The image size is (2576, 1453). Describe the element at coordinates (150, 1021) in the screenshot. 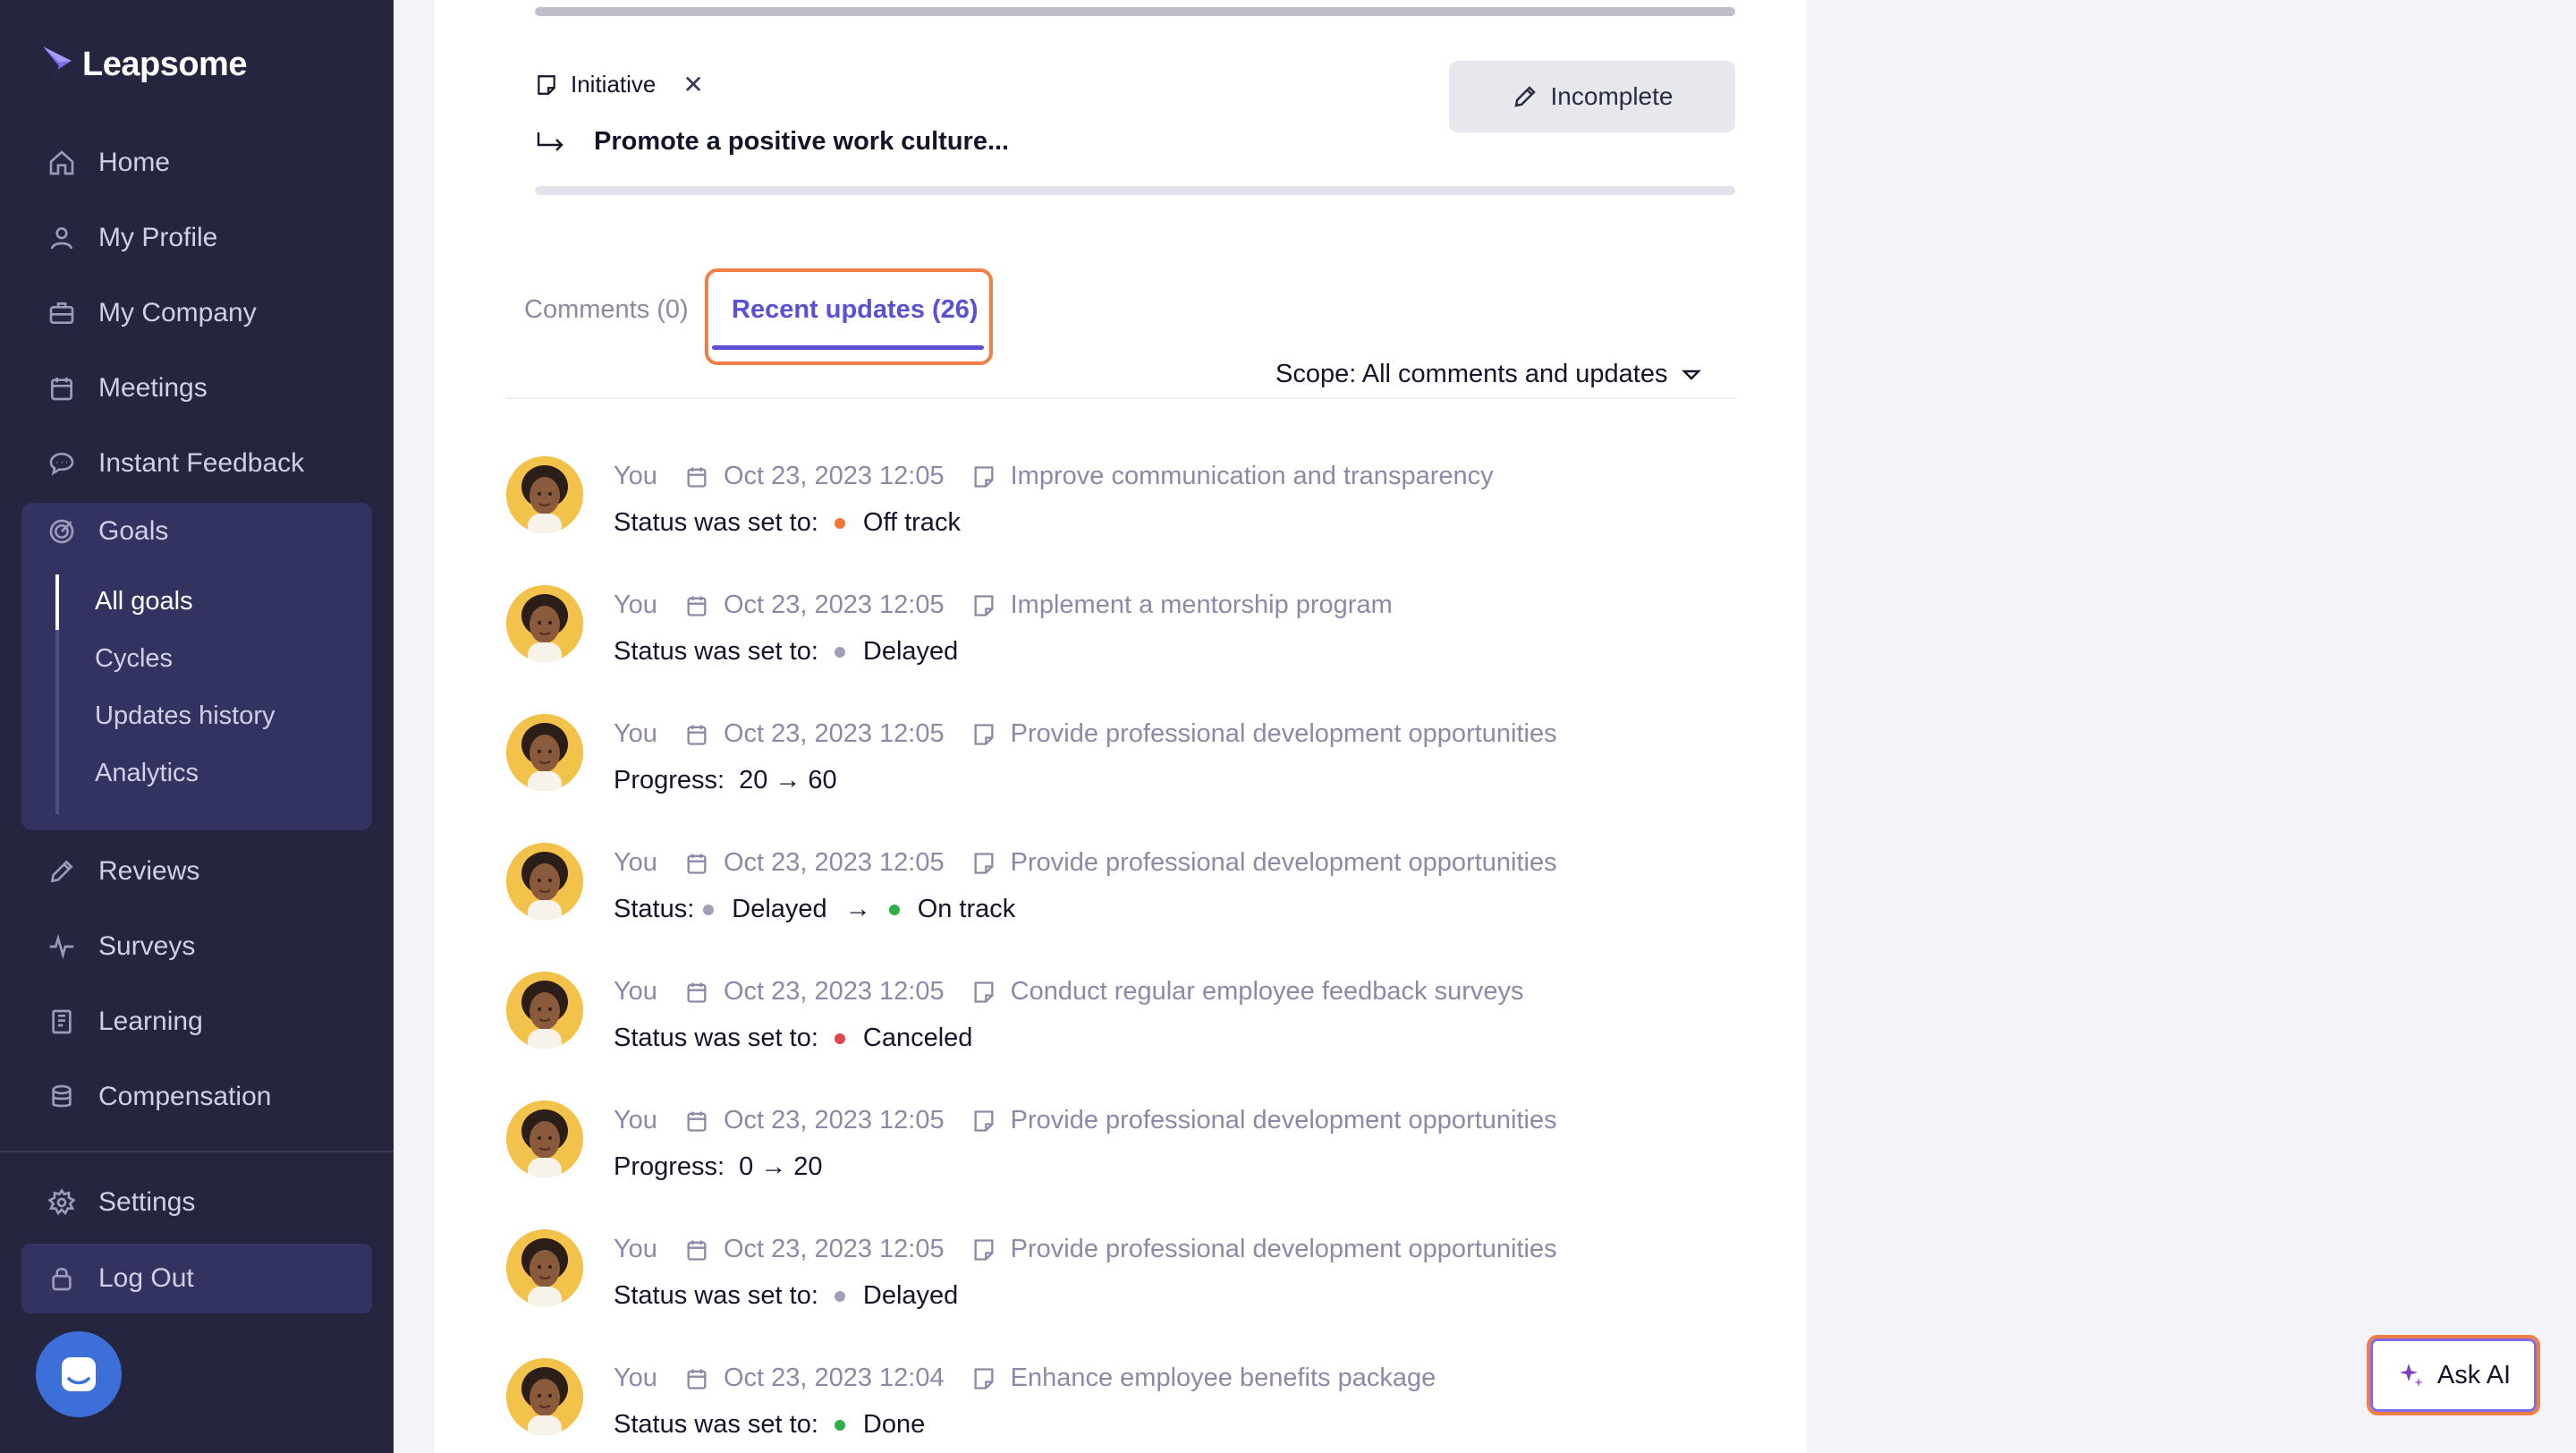

I see `nav-learning-label: Learning` at that location.